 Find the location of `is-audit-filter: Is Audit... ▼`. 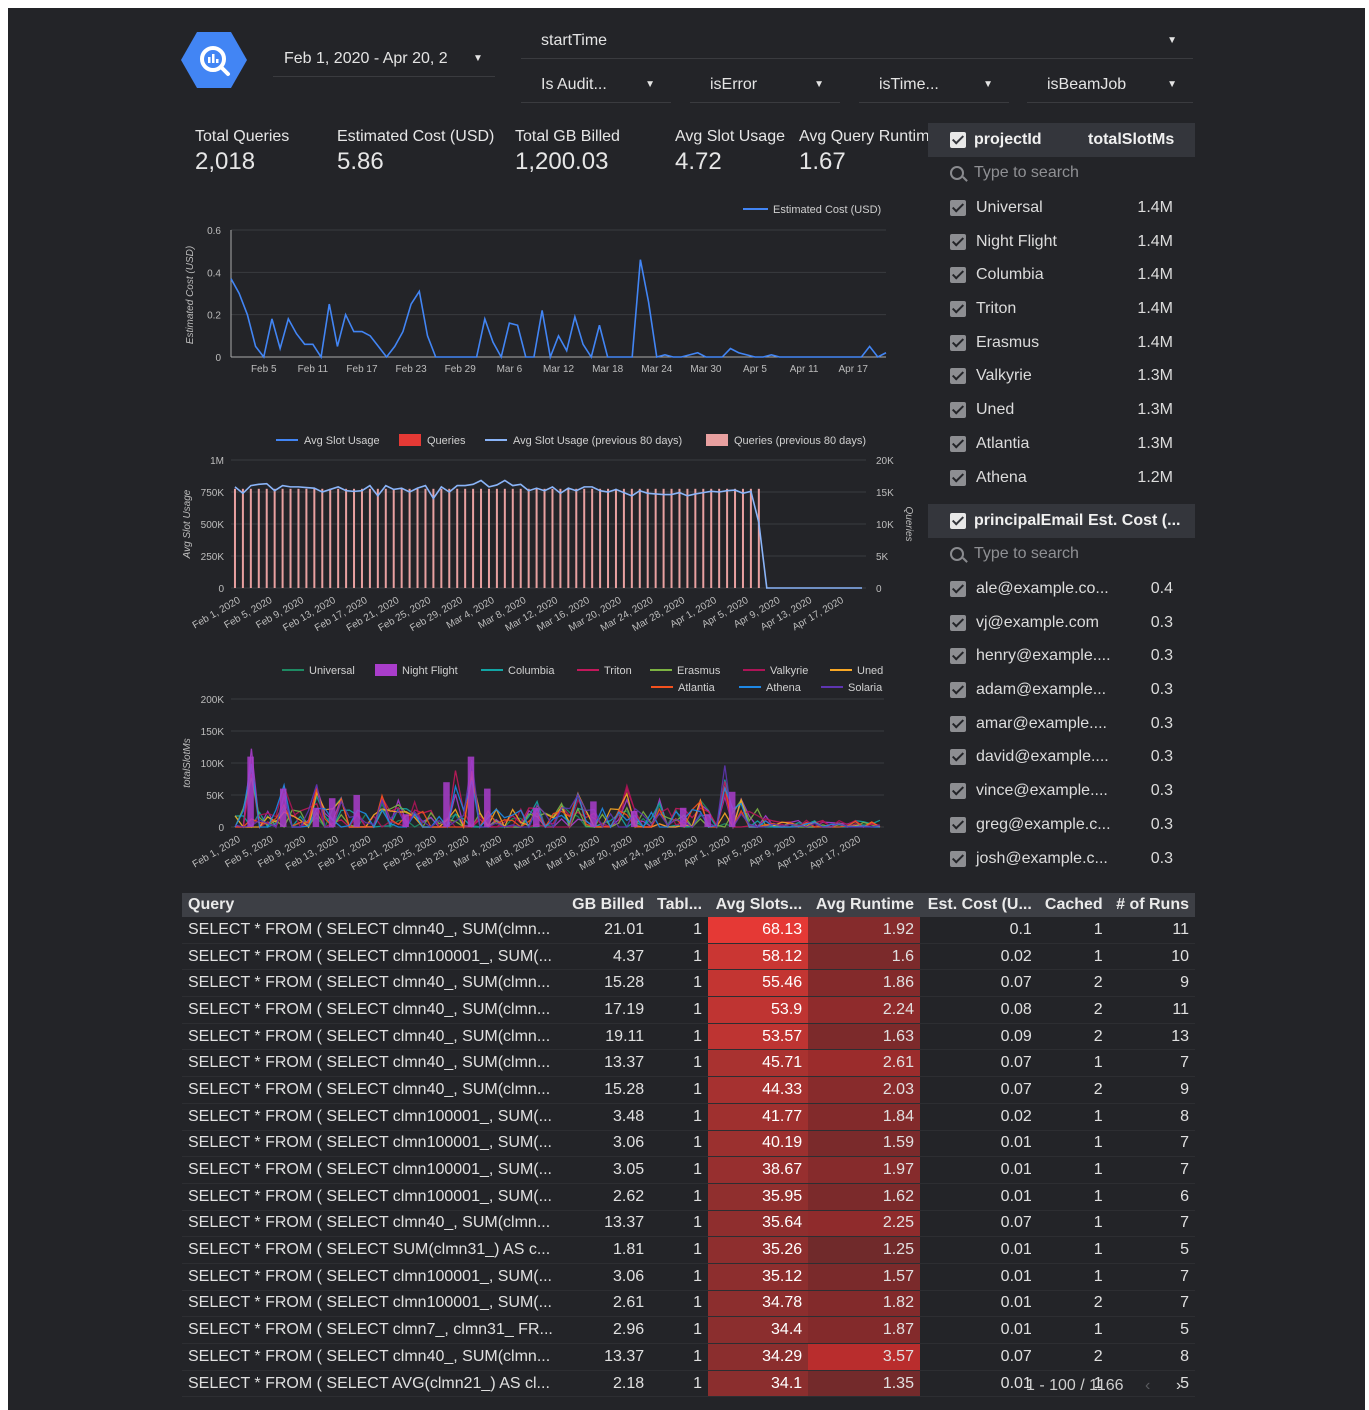

is-audit-filter: Is Audit... ▼ is located at coordinates (596, 86).